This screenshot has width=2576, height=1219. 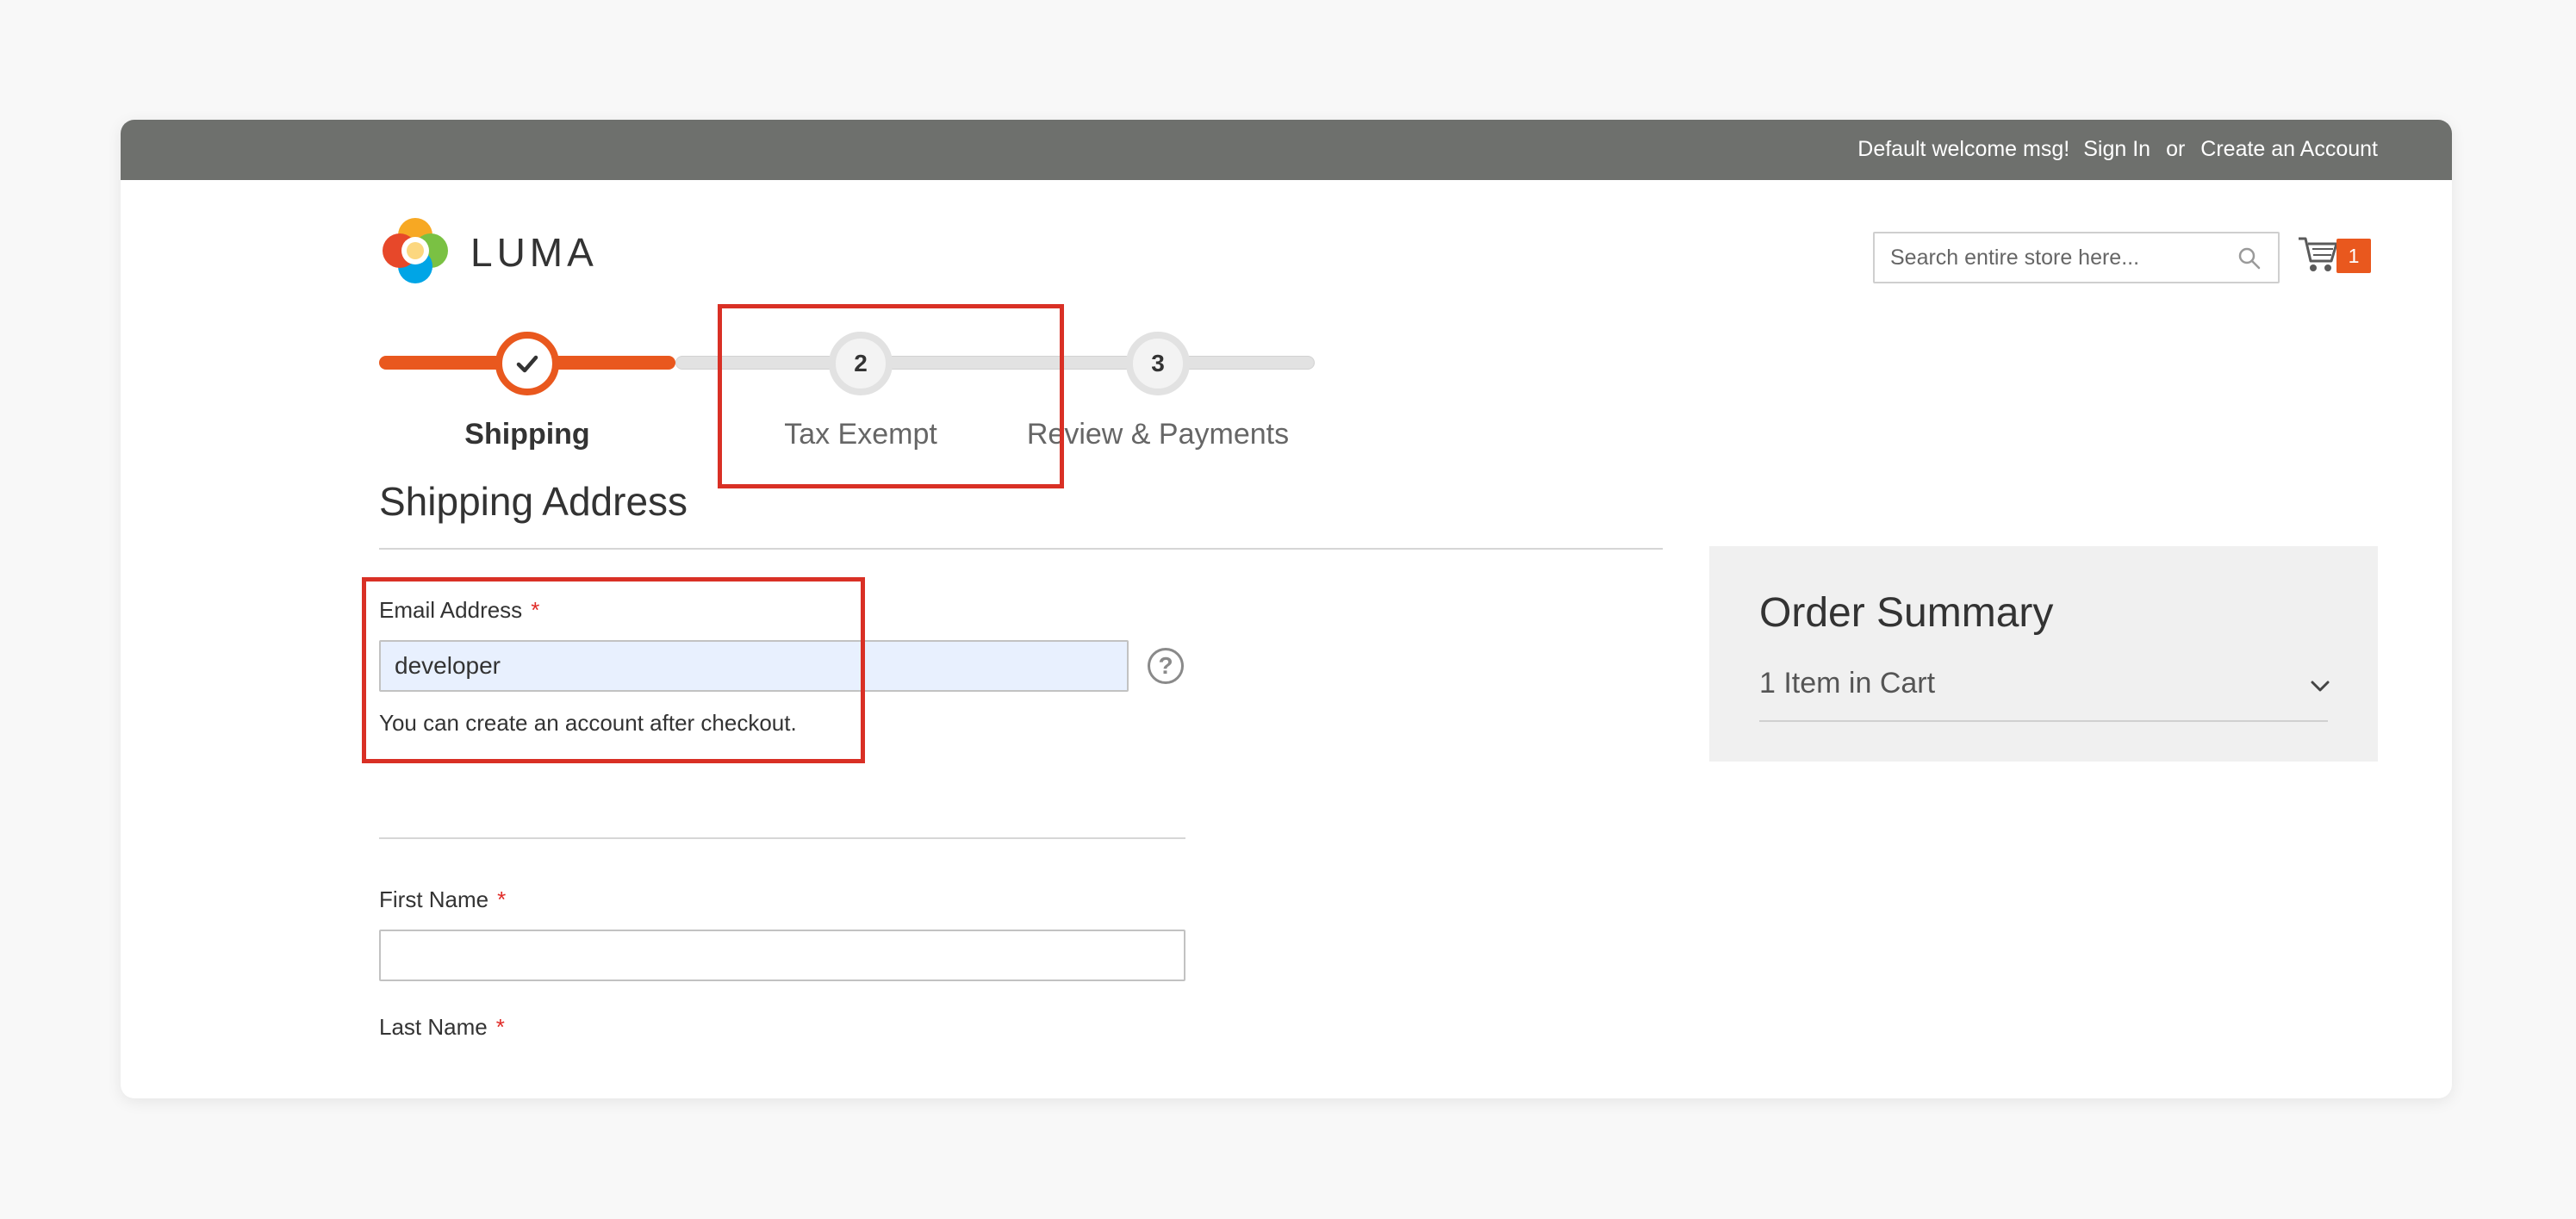 What do you see at coordinates (527, 434) in the screenshot?
I see `step-shipping-label: Shipping` at bounding box center [527, 434].